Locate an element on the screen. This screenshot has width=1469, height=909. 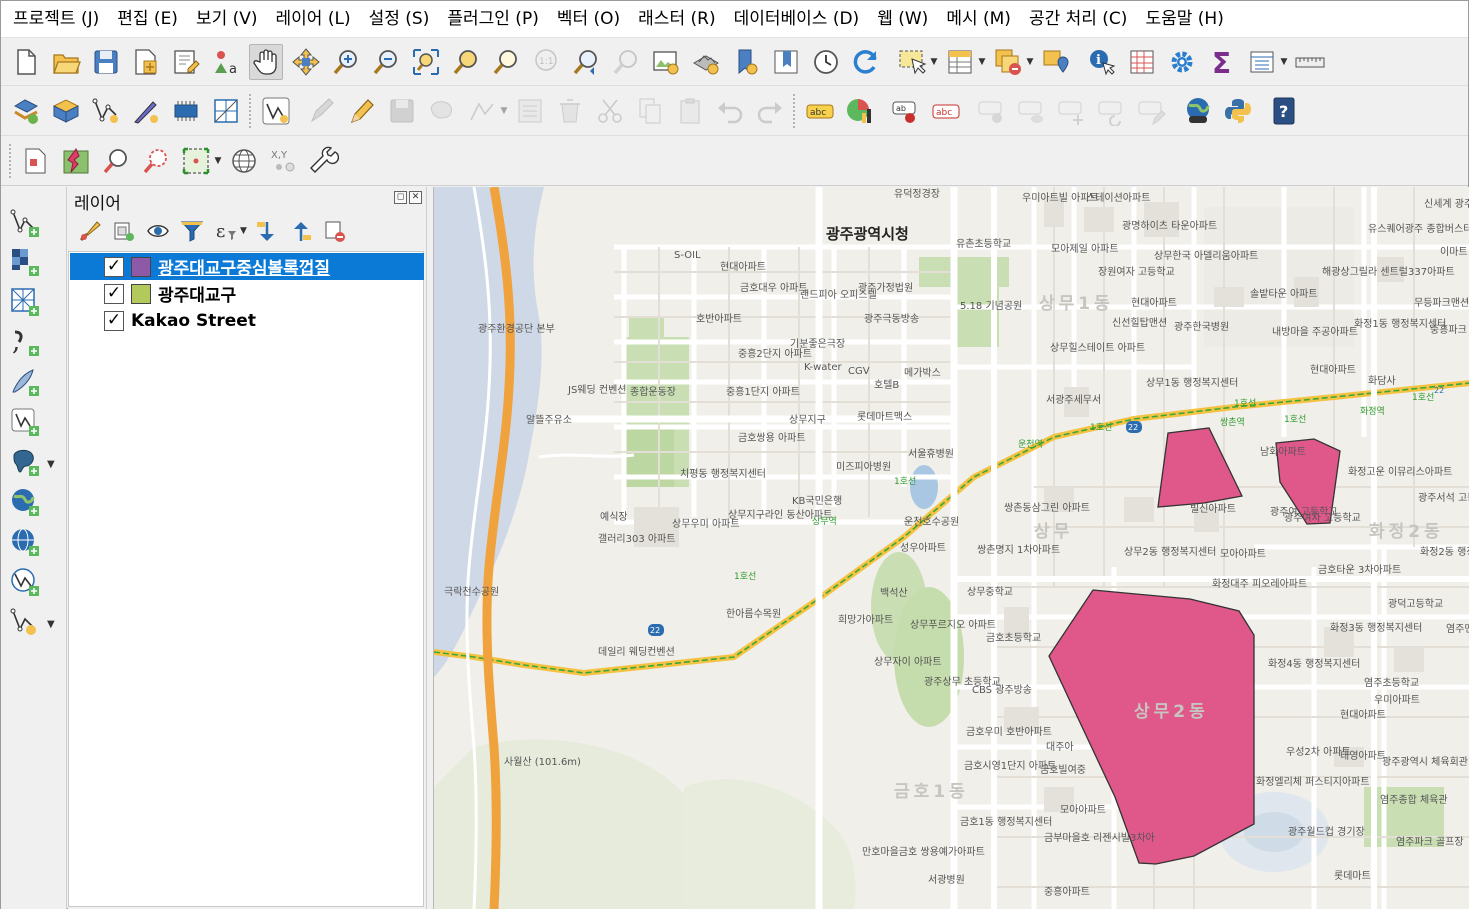
processing-toolbox-wrench-icon is located at coordinates (324, 161).